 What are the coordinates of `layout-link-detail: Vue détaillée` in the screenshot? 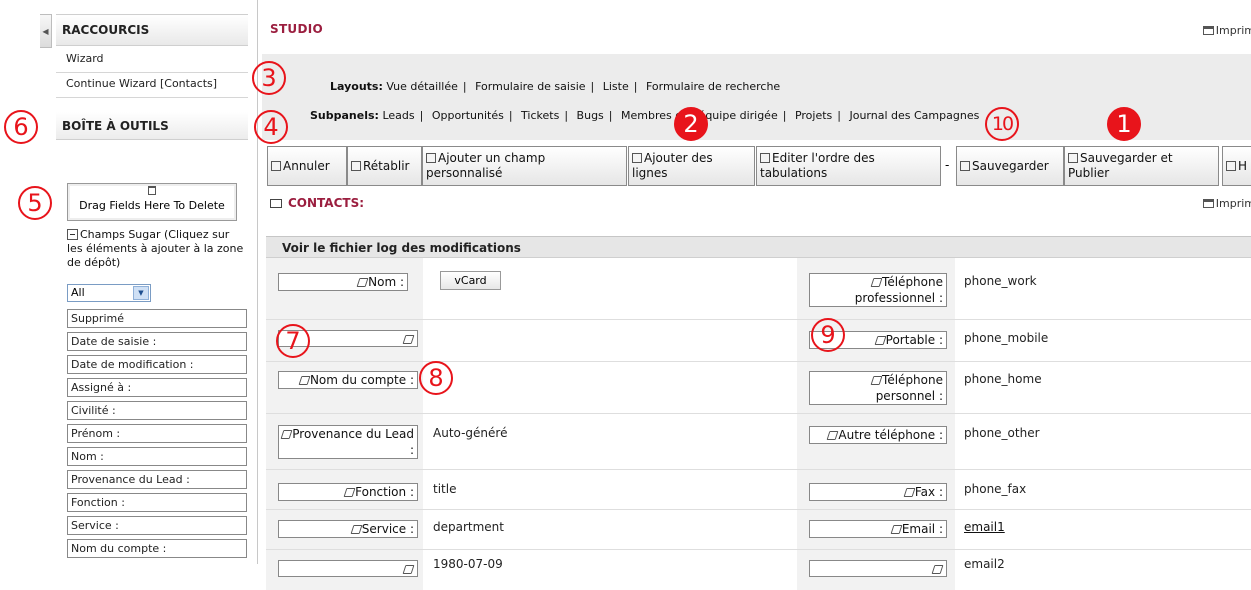 It's located at (422, 86).